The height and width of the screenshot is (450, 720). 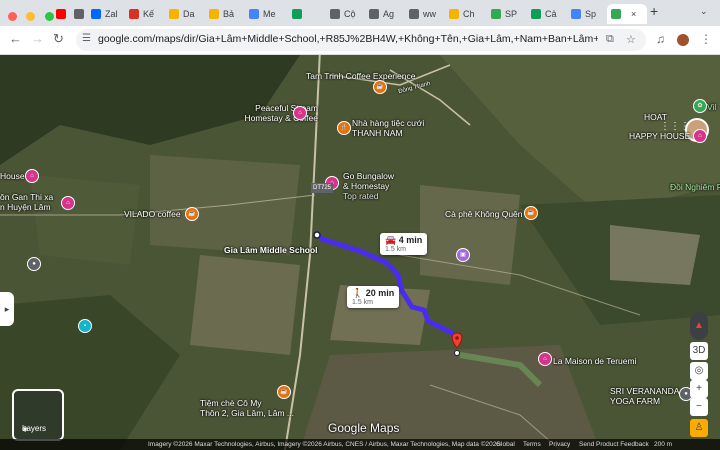 I want to click on tab-title: Cả, so click(x=551, y=14).